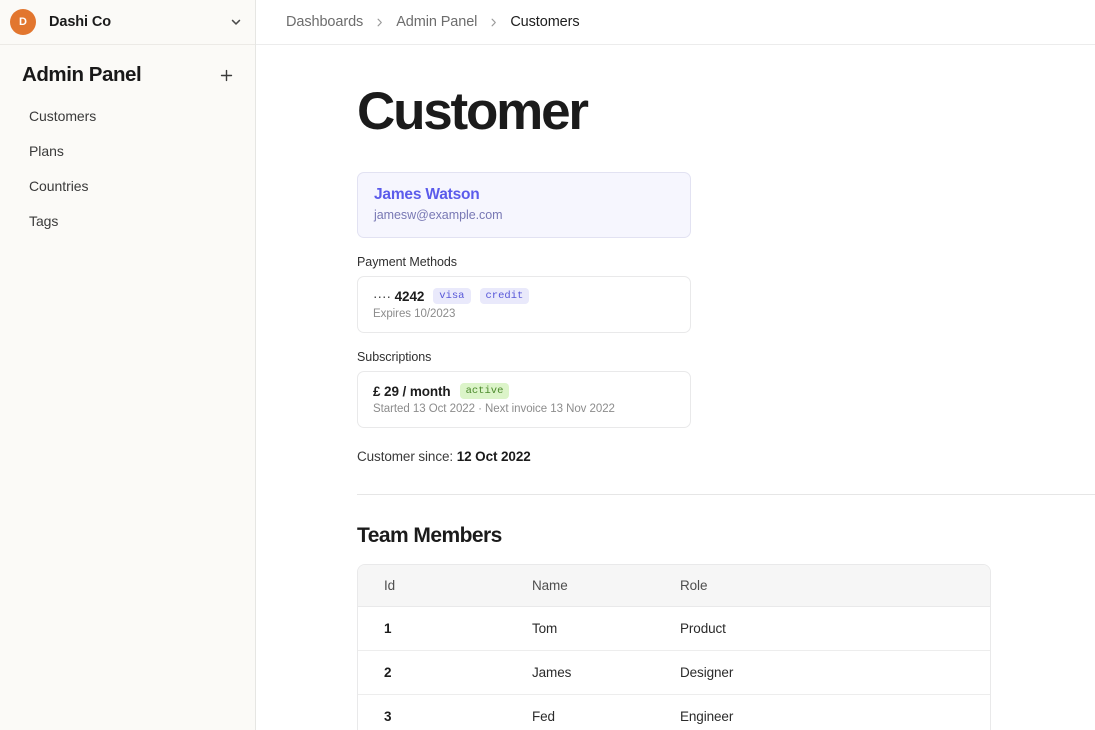  I want to click on breadcrumb-item-admin-panel: Admin Panel, so click(436, 22).